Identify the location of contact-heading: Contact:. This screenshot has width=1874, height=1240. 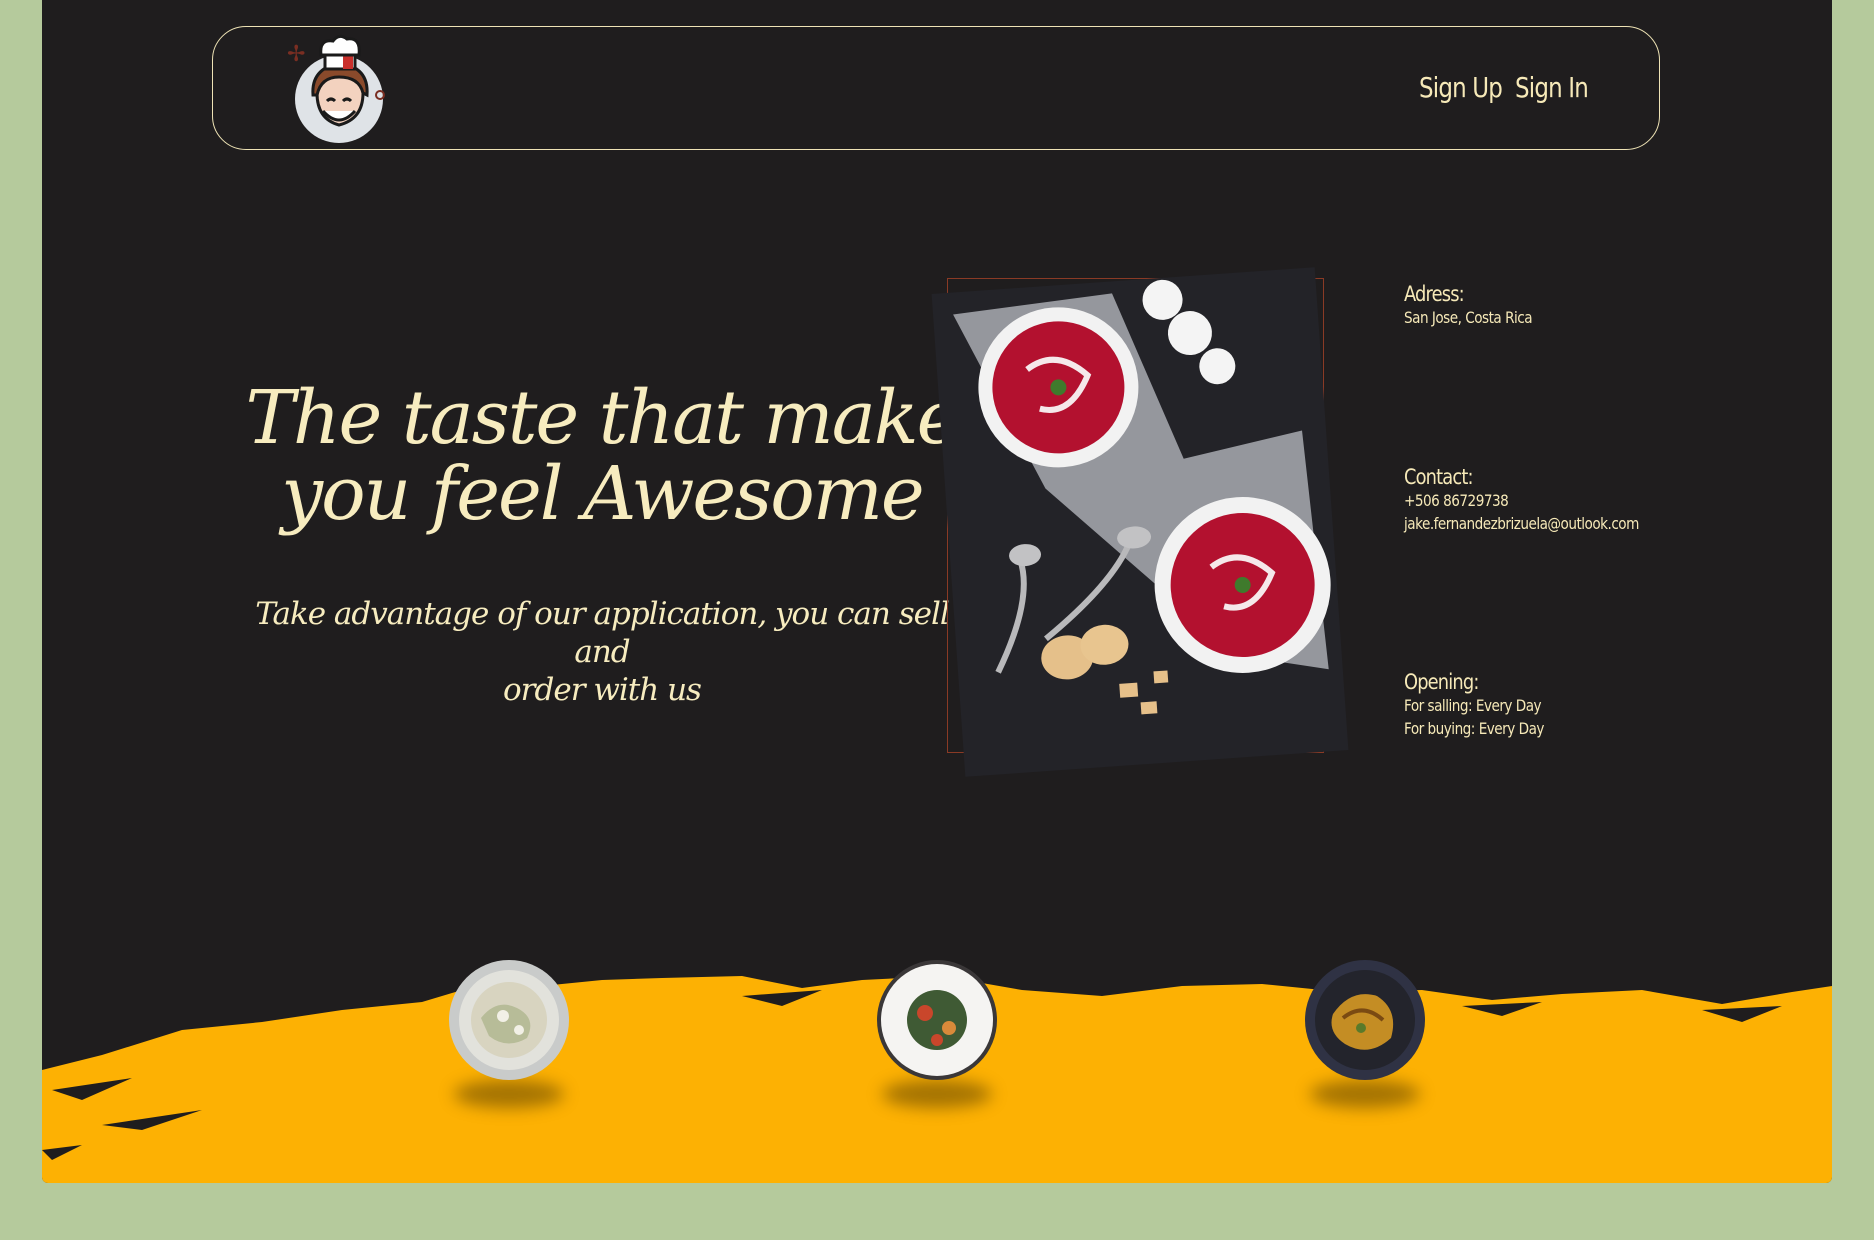
(1439, 477).